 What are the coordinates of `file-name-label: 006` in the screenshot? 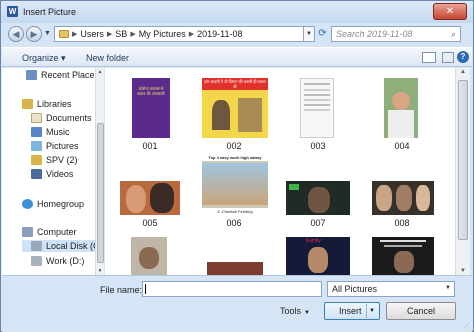 It's located at (234, 223).